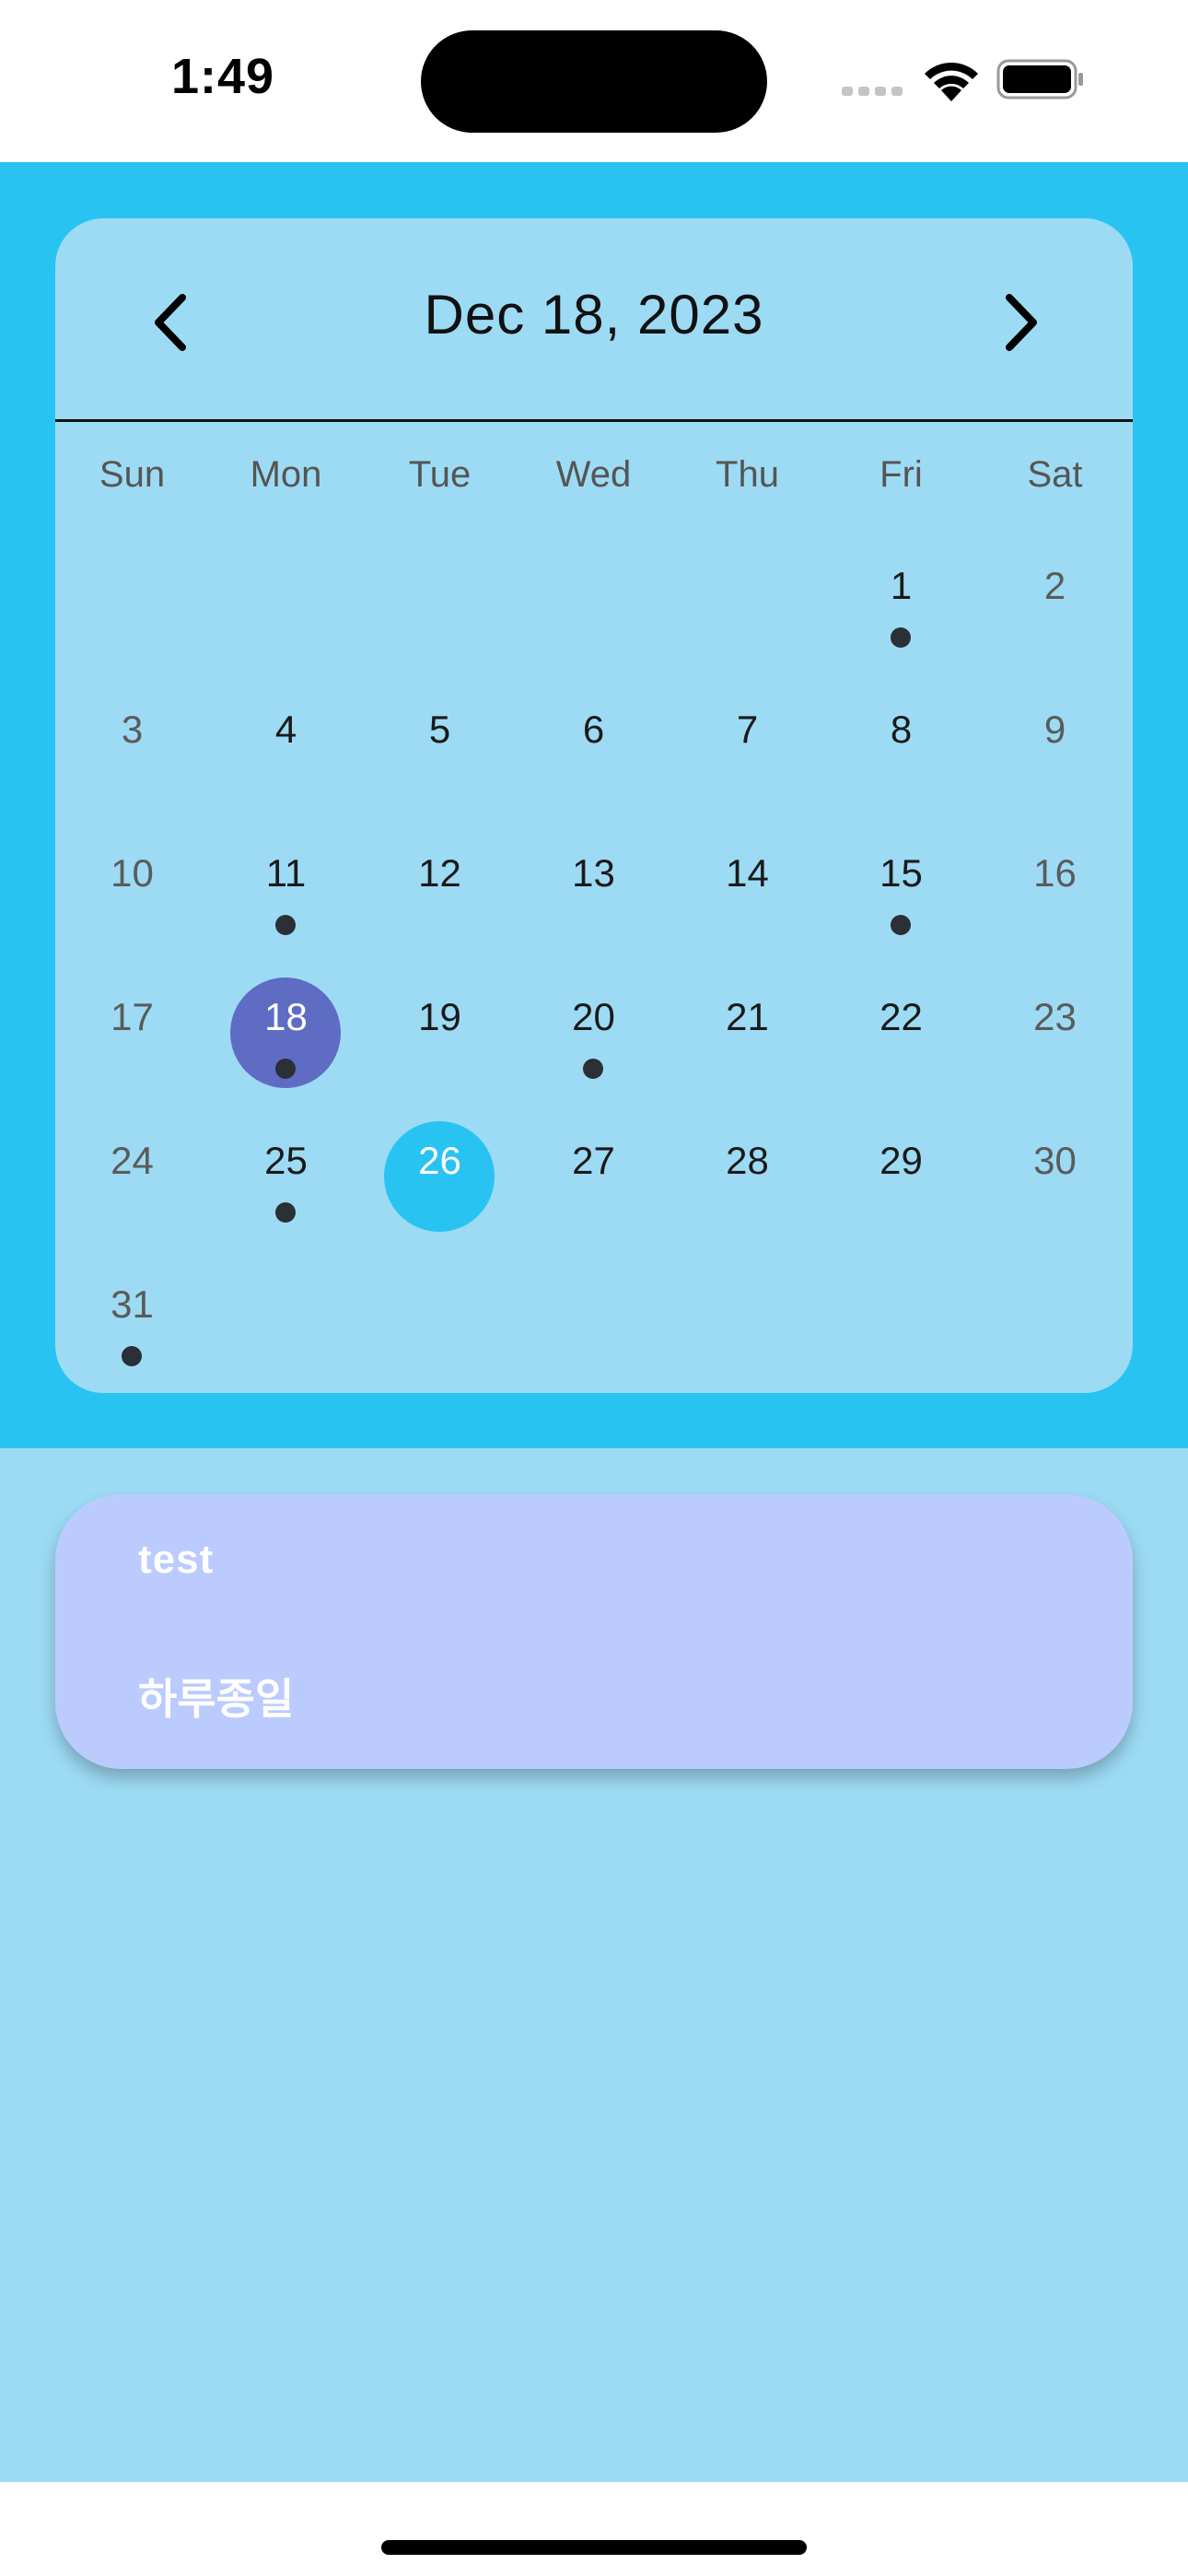 Image resolution: width=1188 pixels, height=2576 pixels. Describe the element at coordinates (594, 314) in the screenshot. I see `calendar-title: Dec 18, 2023` at that location.